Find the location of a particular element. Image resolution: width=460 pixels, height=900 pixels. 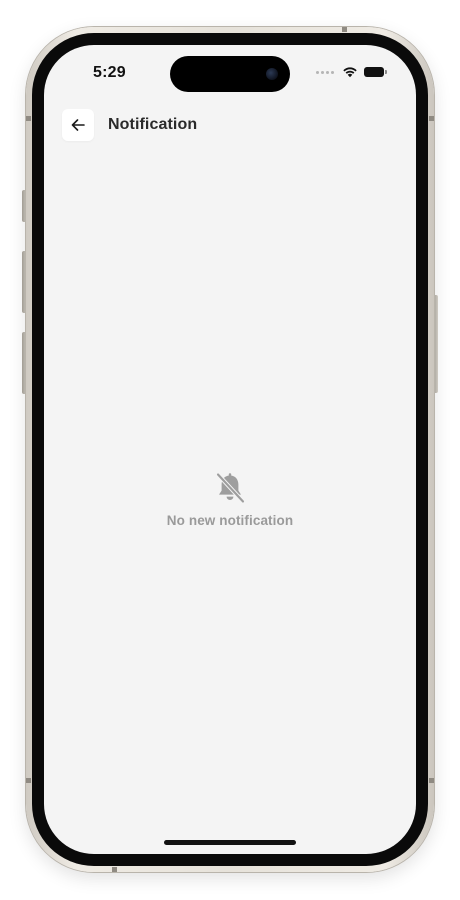

status-indicators is located at coordinates (351, 72).